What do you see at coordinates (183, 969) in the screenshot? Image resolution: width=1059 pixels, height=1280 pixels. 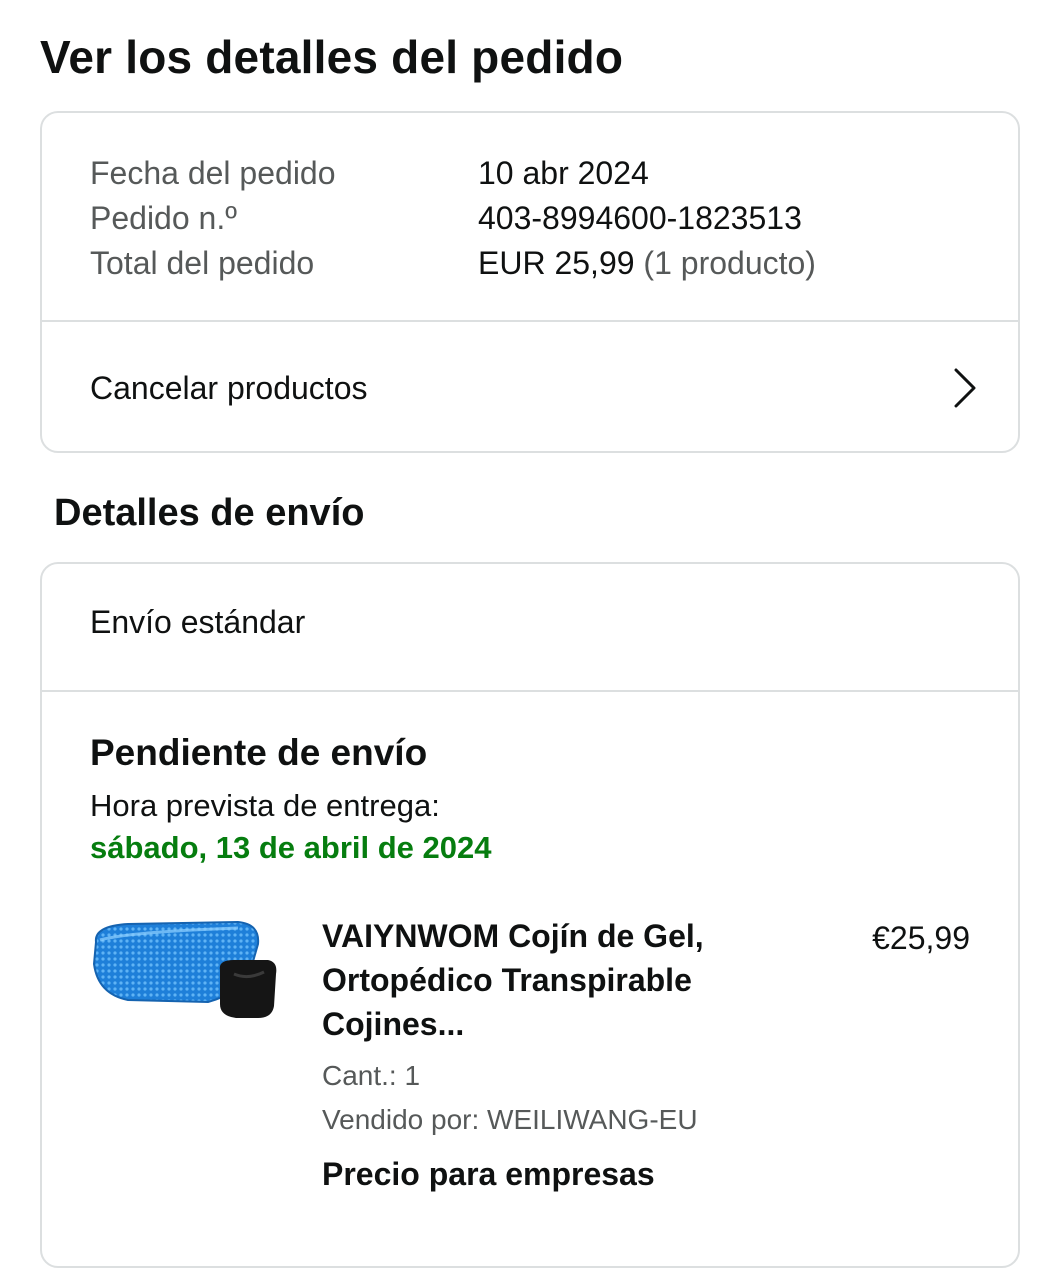 I see `product-image` at bounding box center [183, 969].